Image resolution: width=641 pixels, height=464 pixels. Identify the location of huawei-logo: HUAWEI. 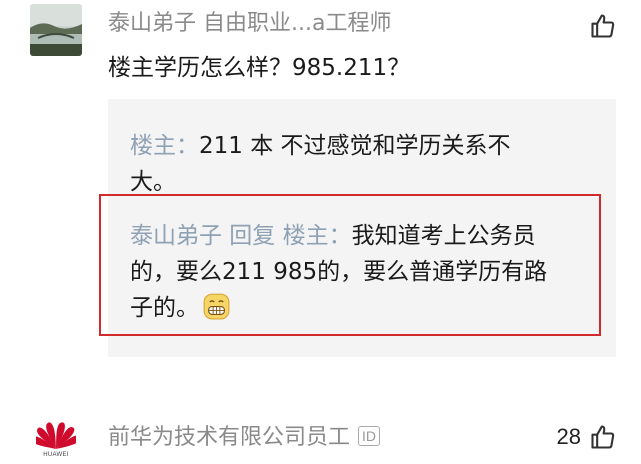
(56, 442).